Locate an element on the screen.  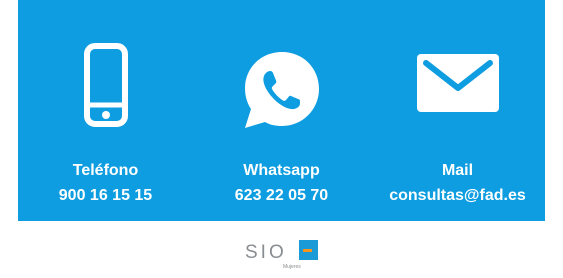
sio-logo: SIO Mujeres is located at coordinates (282, 258).